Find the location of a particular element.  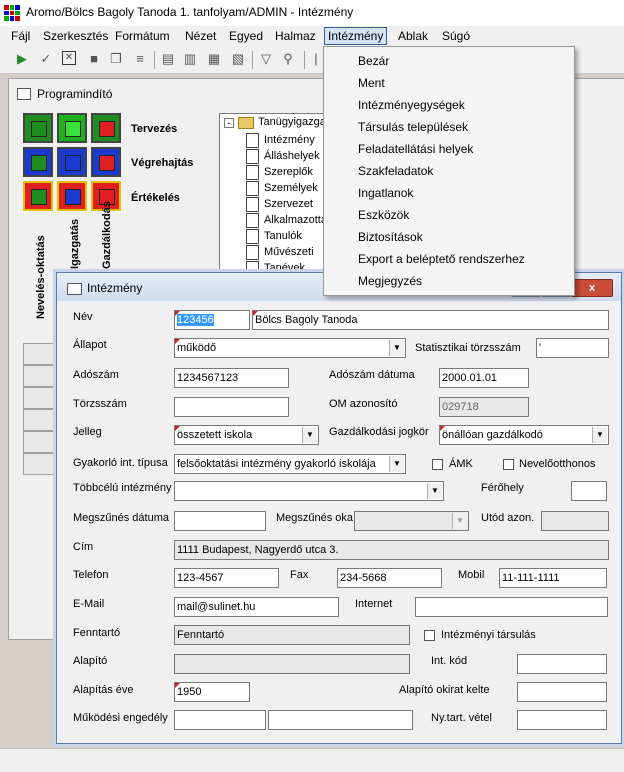

menu-nezet: Nézet is located at coordinates (200, 36).